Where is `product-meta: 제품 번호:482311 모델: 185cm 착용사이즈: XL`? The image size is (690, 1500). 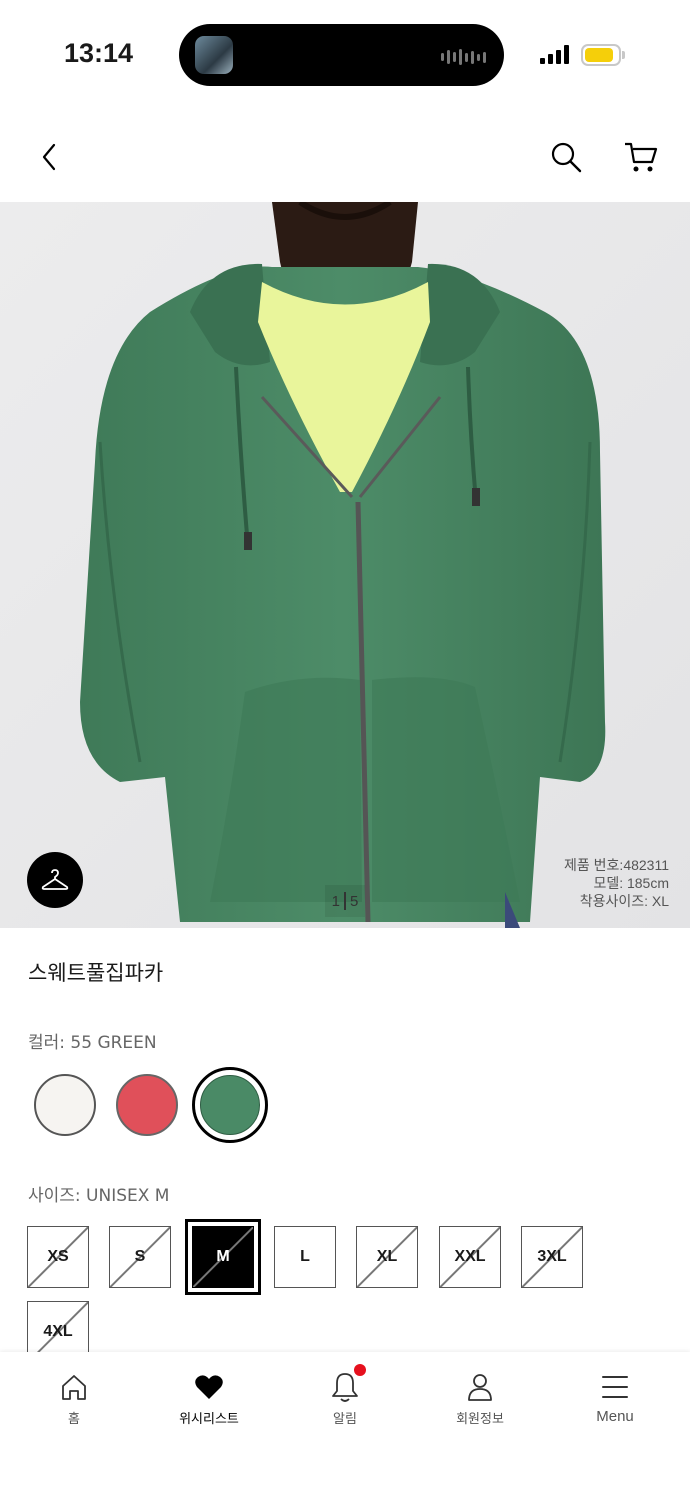
product-meta: 제품 번호:482311 모델: 185cm 착용사이즈: XL is located at coordinates (616, 883).